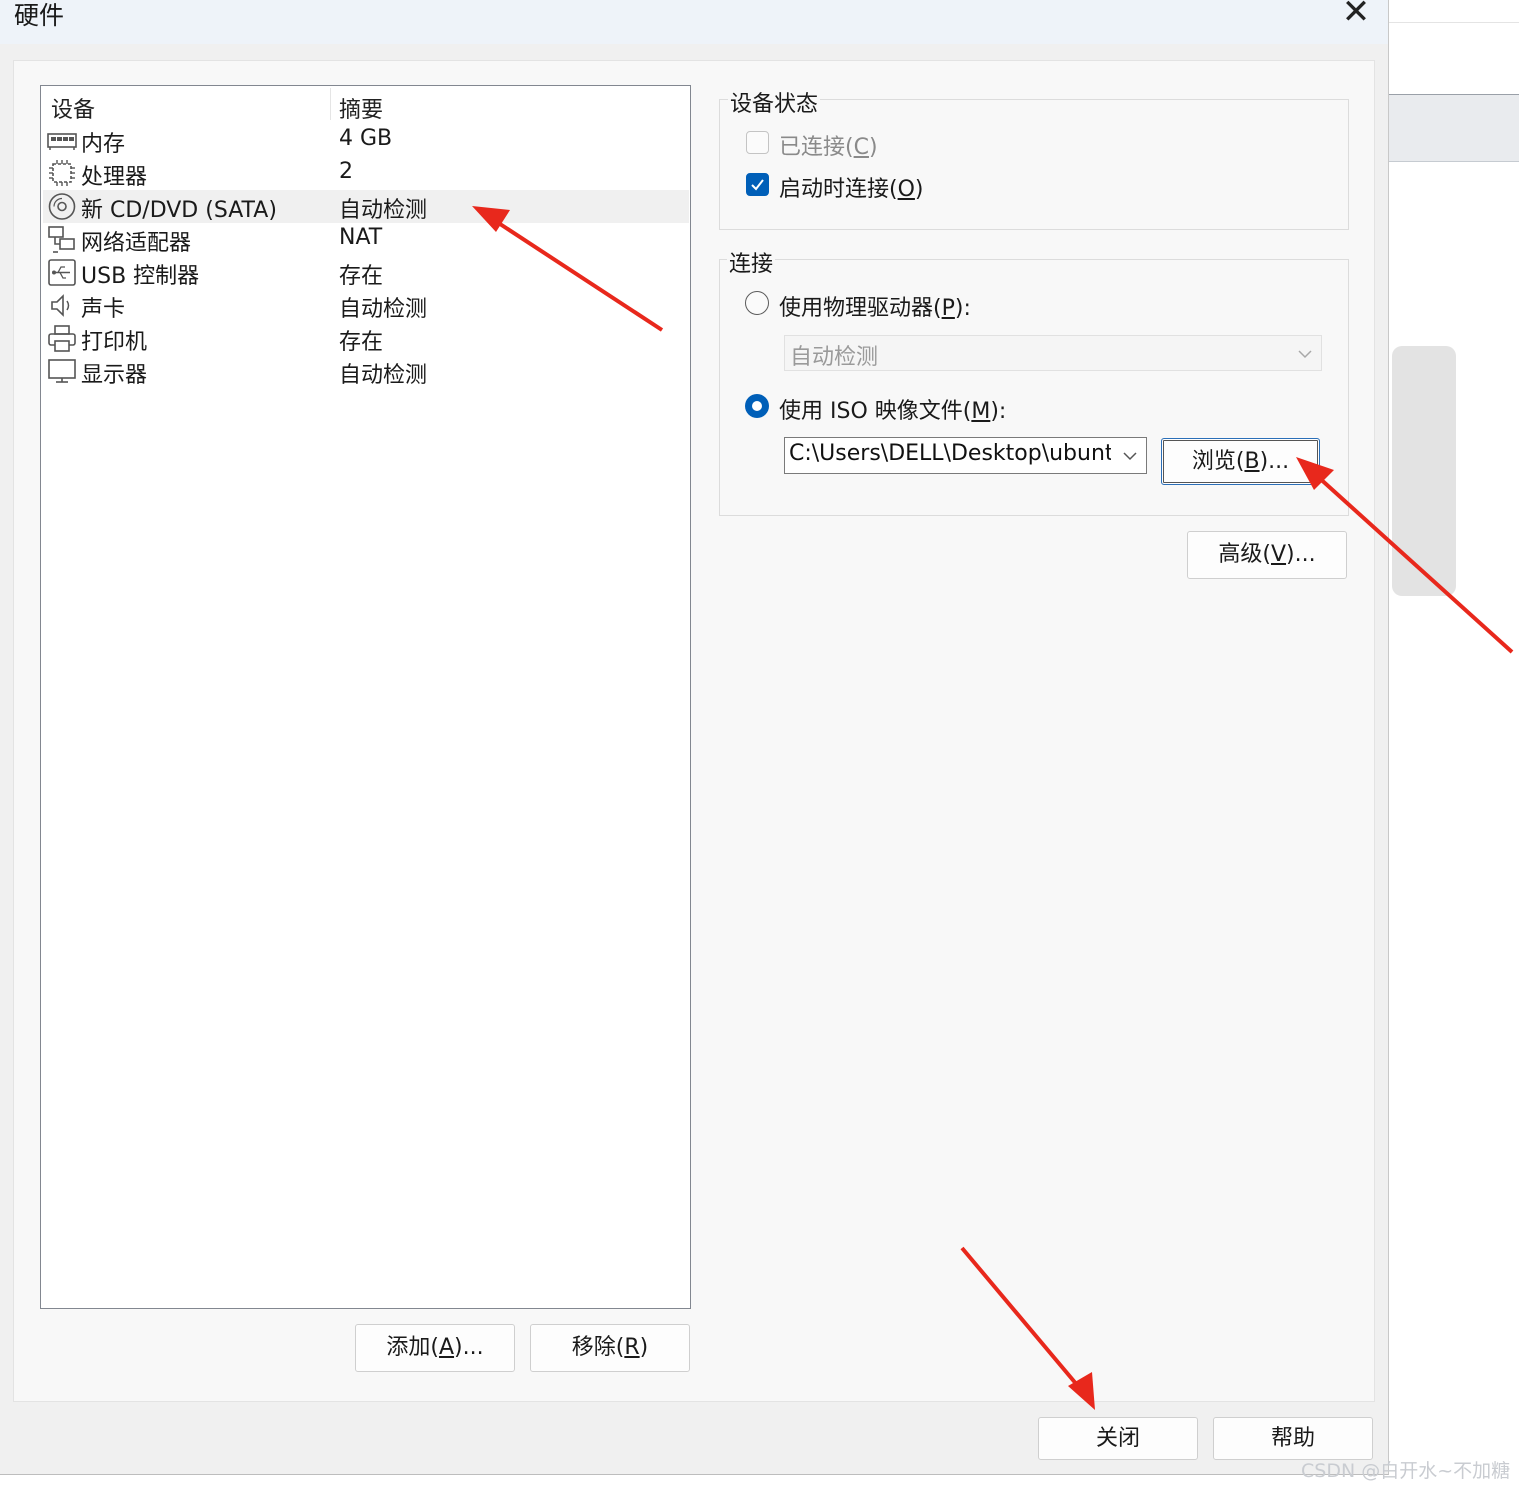  Describe the element at coordinates (1406, 1471) in the screenshot. I see `watermark: CSDN @白开水~不加糖` at that location.